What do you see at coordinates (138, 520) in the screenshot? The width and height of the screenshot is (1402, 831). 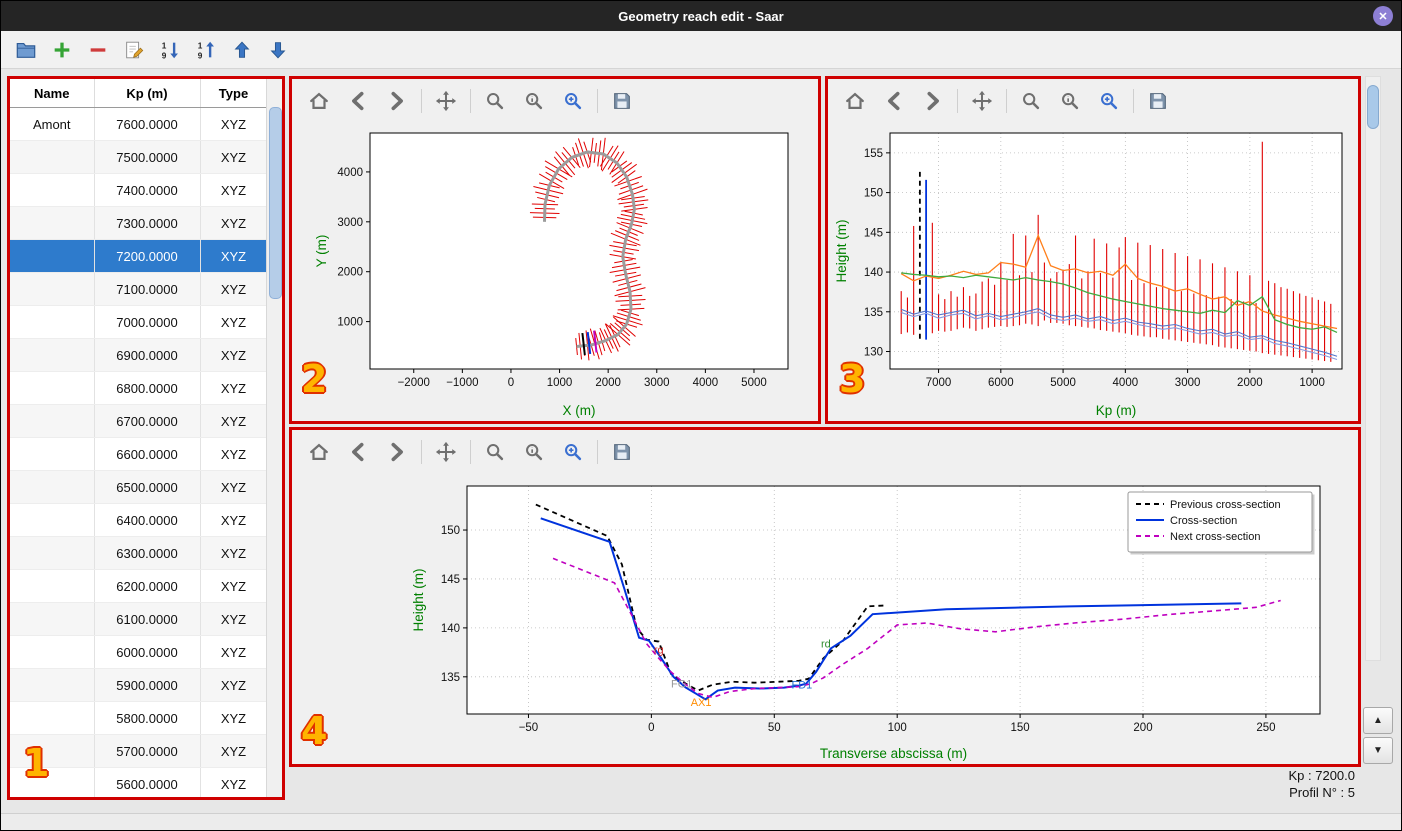 I see `table-row: 6400.0000 XYZ` at bounding box center [138, 520].